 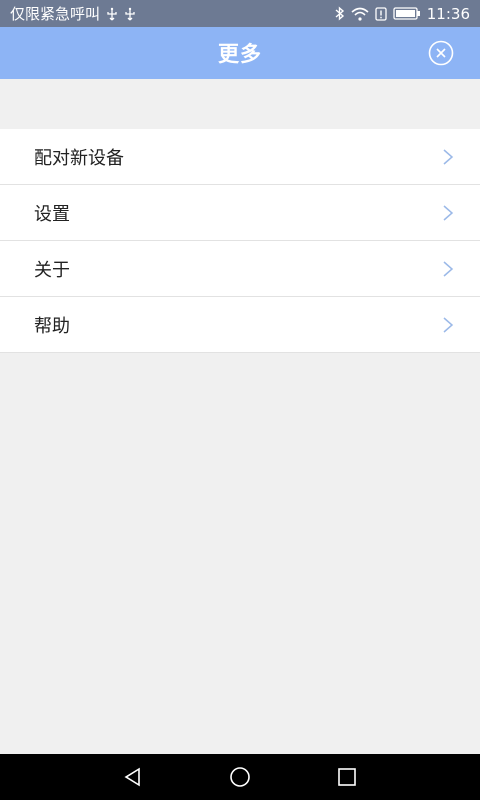 I want to click on header-bar: 更多, so click(x=240, y=53).